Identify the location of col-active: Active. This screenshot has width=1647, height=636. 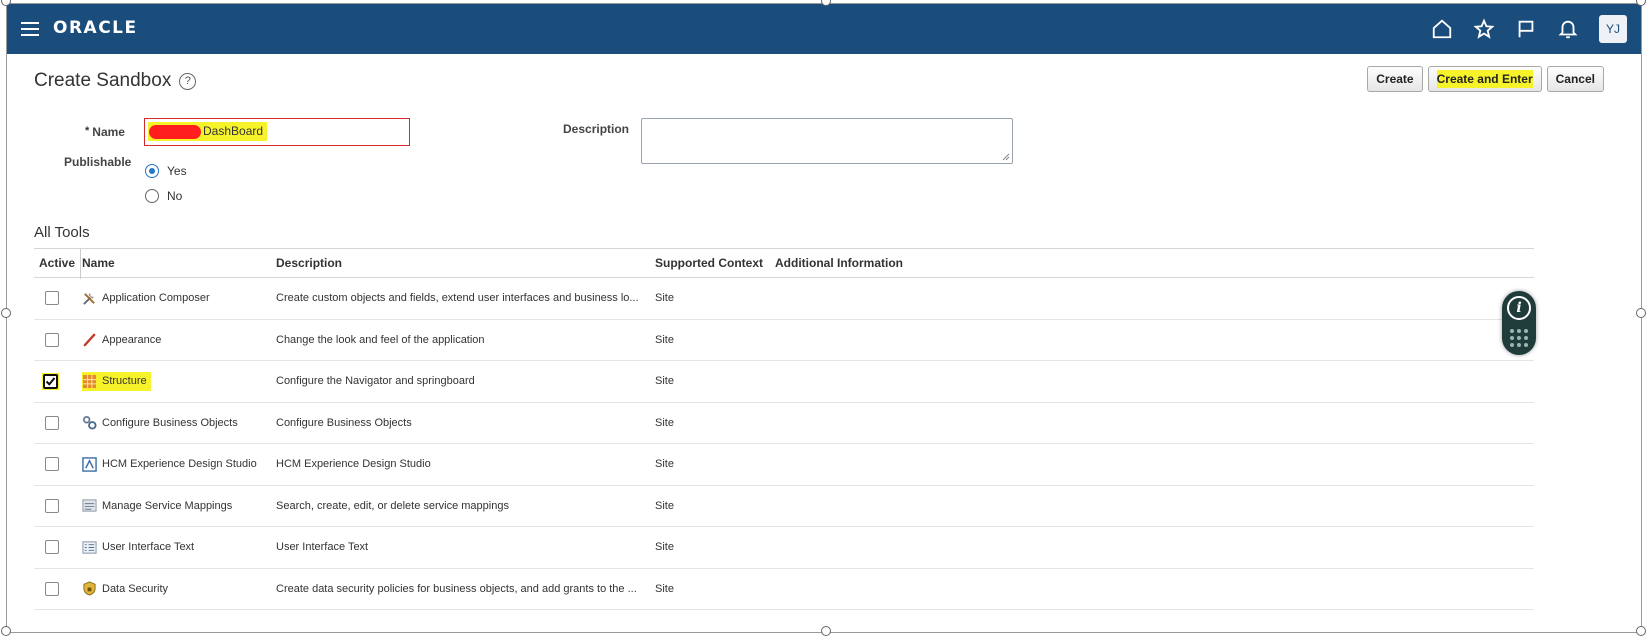
(58, 263).